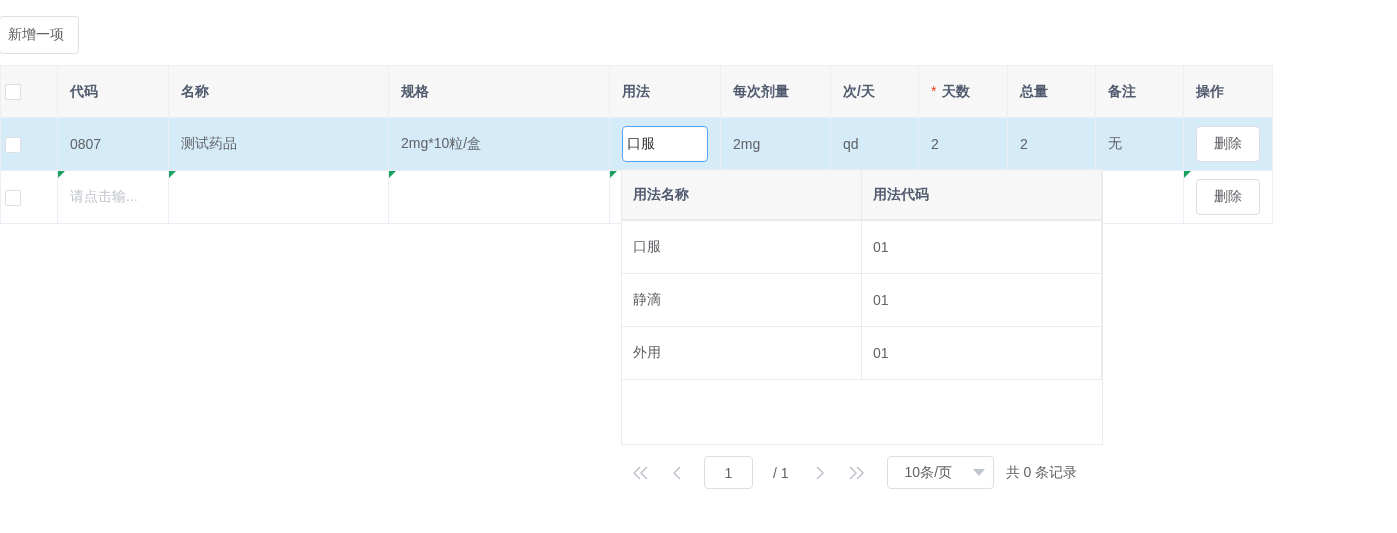  I want to click on column-header: 每次剂量, so click(775, 91).